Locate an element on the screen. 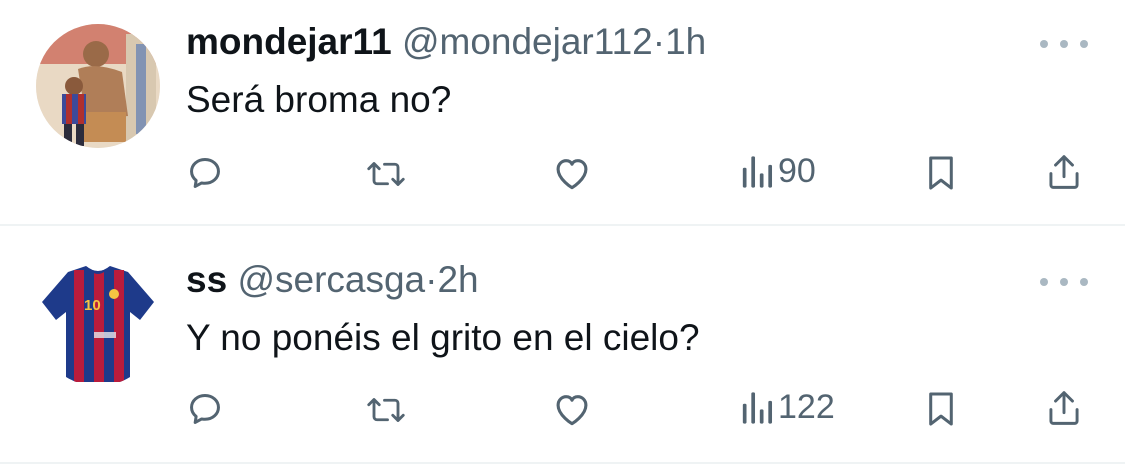 The width and height of the screenshot is (1125, 465). timestamp: 2h is located at coordinates (457, 279).